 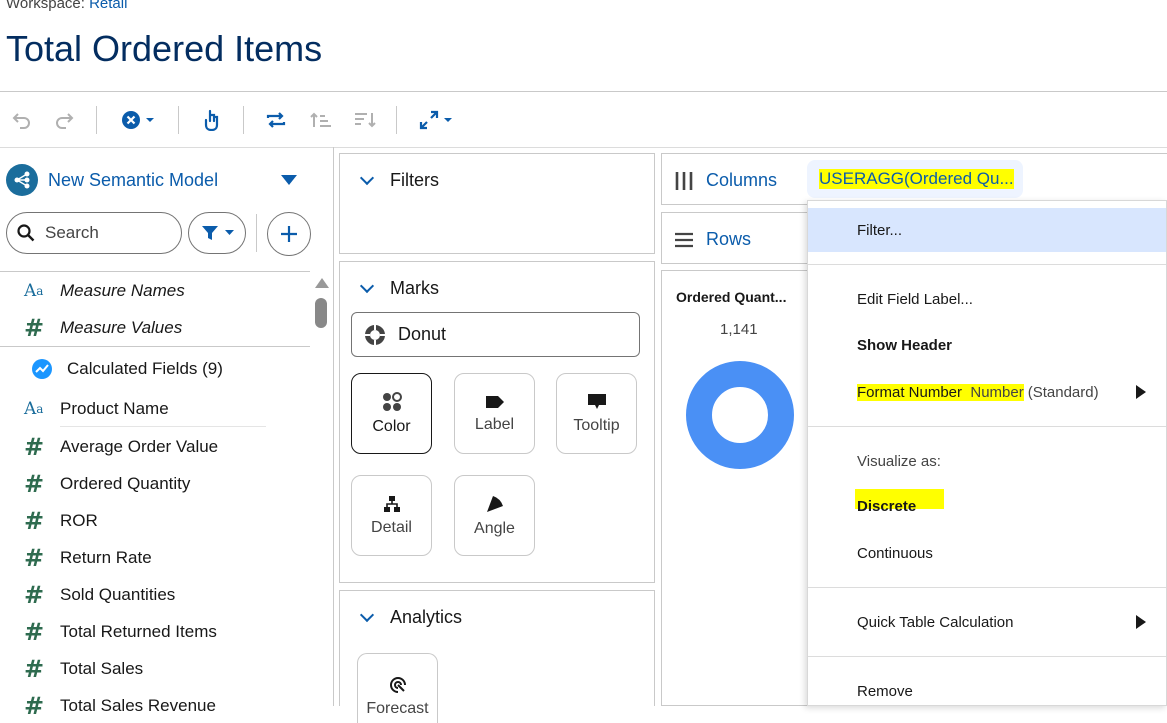 I want to click on semantic-model-icon, so click(x=22, y=180).